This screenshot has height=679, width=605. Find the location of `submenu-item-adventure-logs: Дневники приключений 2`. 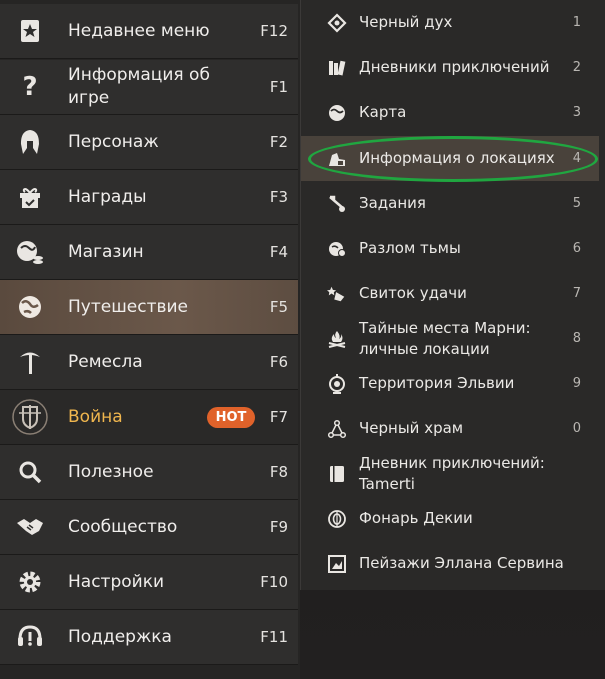

submenu-item-adventure-logs: Дневники приключений 2 is located at coordinates (450, 67).